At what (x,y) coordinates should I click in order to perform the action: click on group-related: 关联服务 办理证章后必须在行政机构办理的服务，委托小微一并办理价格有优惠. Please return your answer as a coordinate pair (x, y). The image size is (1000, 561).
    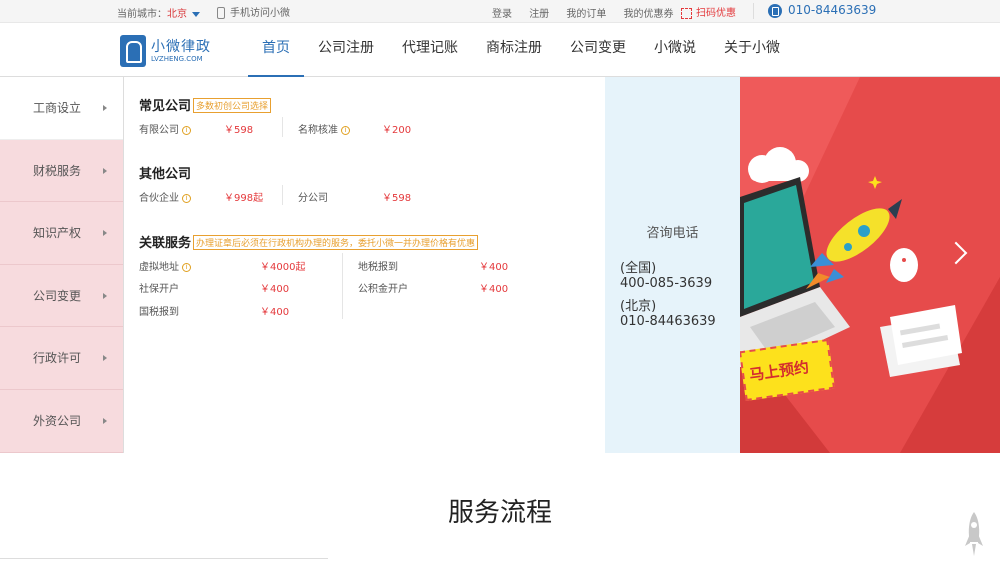
    Looking at the image, I should click on (309, 241).